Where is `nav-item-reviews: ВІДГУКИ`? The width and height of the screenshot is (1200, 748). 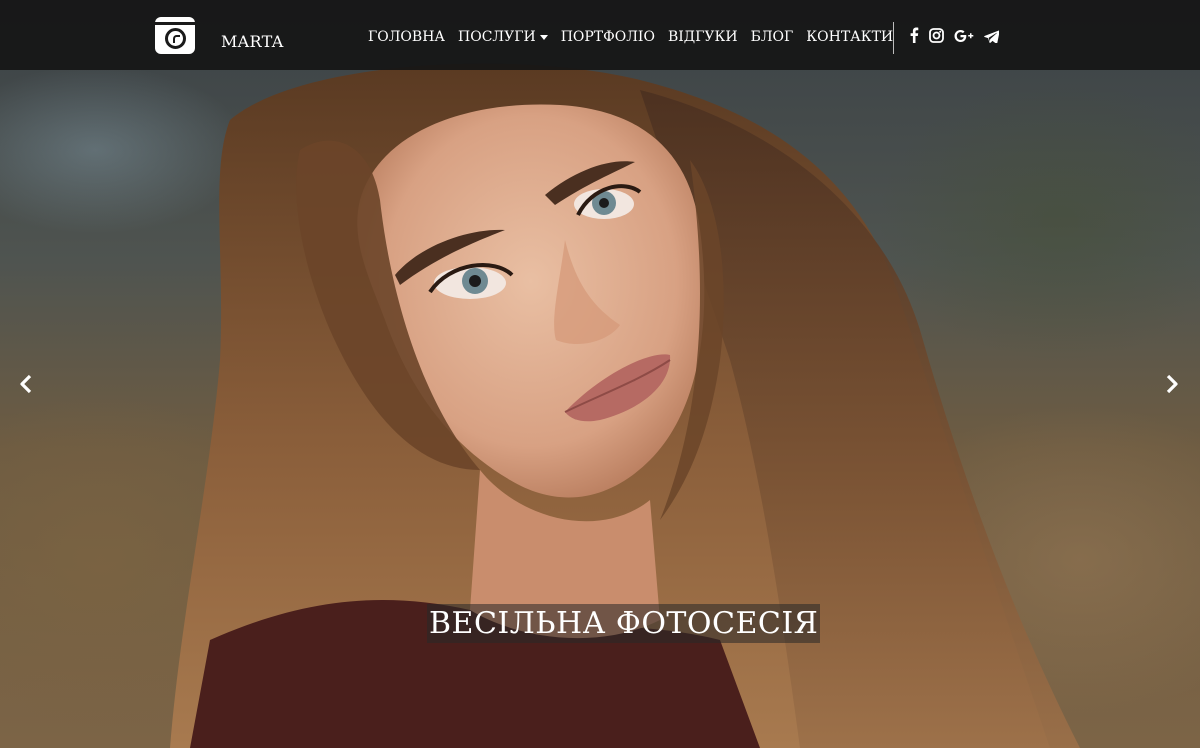
nav-item-reviews: ВІДГУКИ is located at coordinates (703, 37).